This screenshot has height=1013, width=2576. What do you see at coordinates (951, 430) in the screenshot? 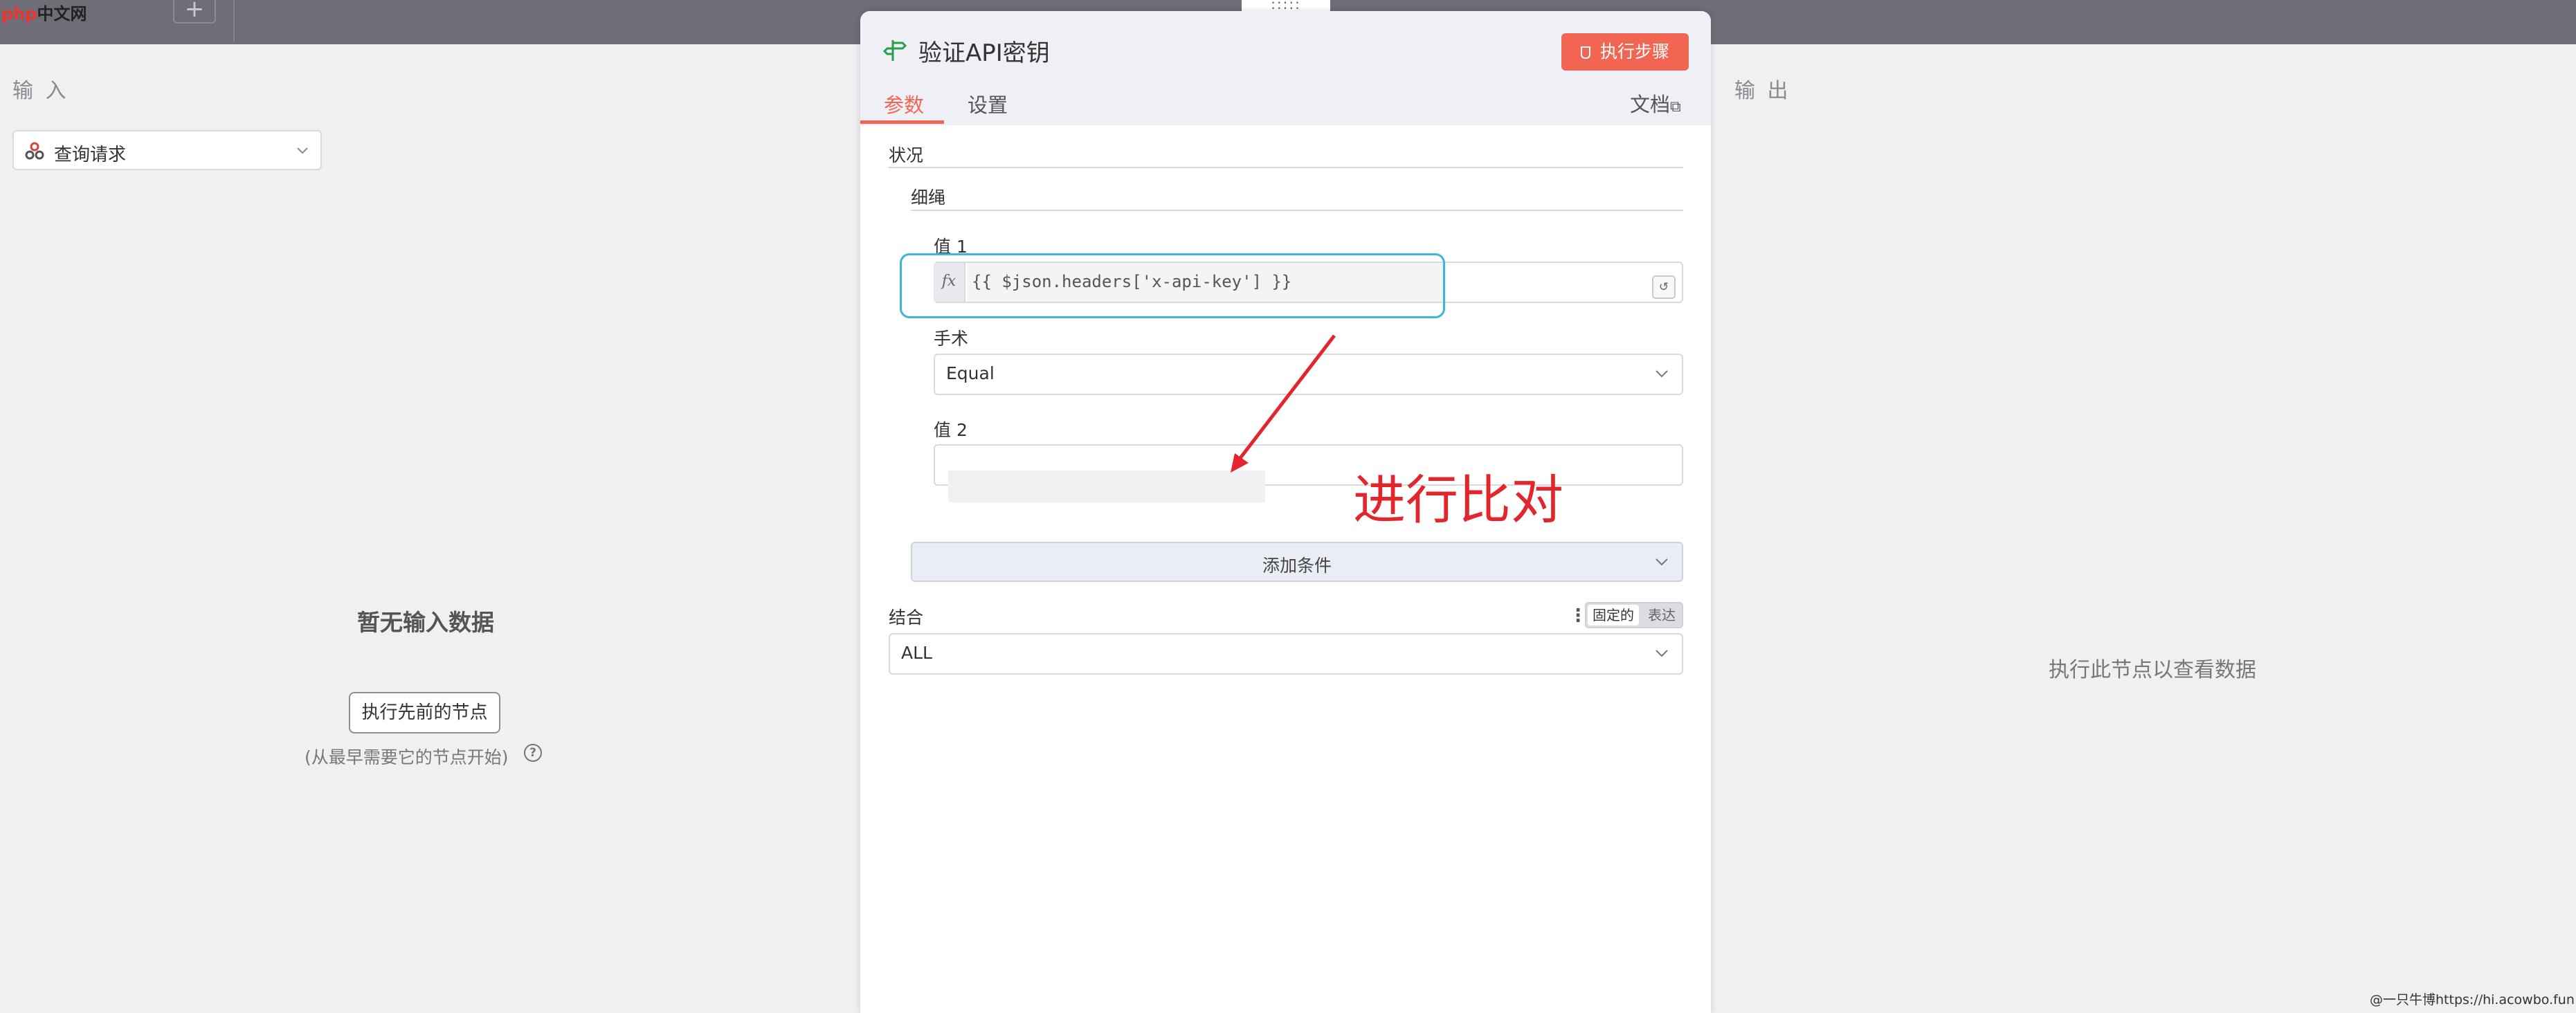
I see `value2-label: 值 2` at bounding box center [951, 430].